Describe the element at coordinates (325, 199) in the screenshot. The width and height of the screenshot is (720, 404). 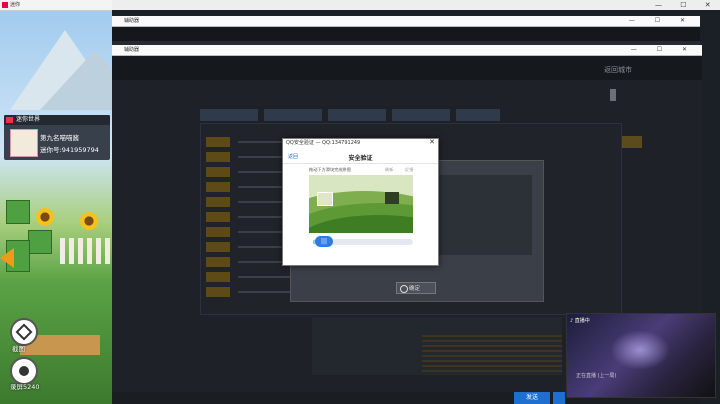
I see `puzzle-piece` at that location.